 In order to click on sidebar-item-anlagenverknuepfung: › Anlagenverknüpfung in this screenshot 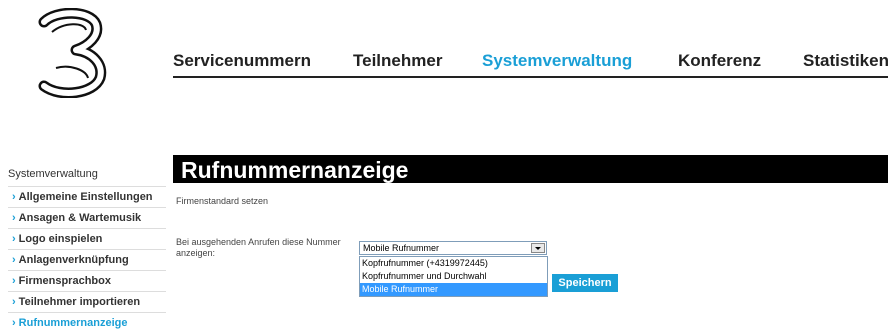, I will do `click(87, 260)`.